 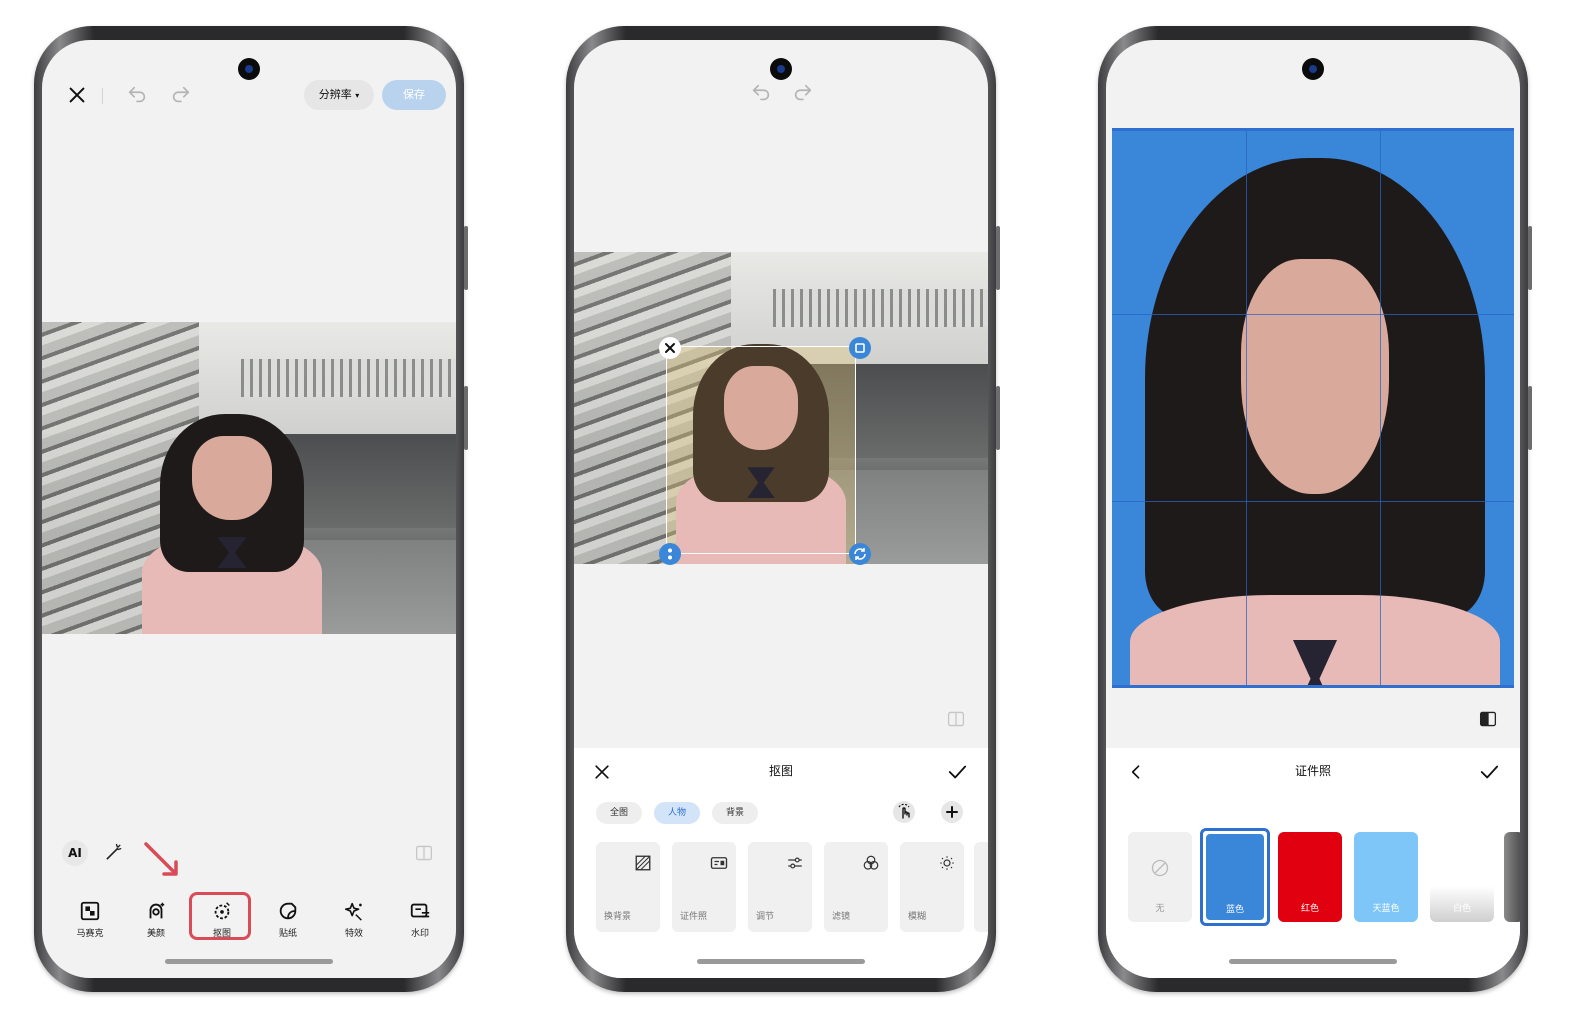 I want to click on id-photo-canvas, so click(x=1313, y=408).